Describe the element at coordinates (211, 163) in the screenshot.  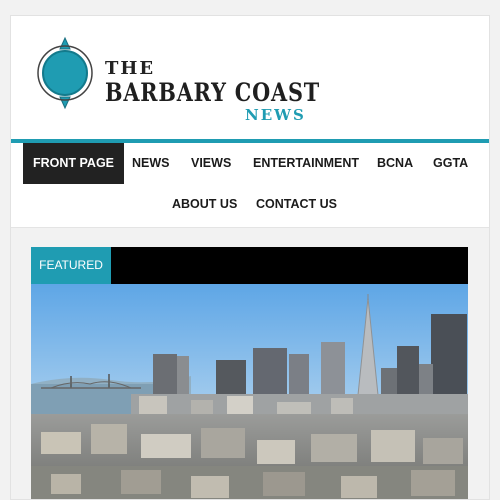
I see `nav-item-views: VIEWS` at that location.